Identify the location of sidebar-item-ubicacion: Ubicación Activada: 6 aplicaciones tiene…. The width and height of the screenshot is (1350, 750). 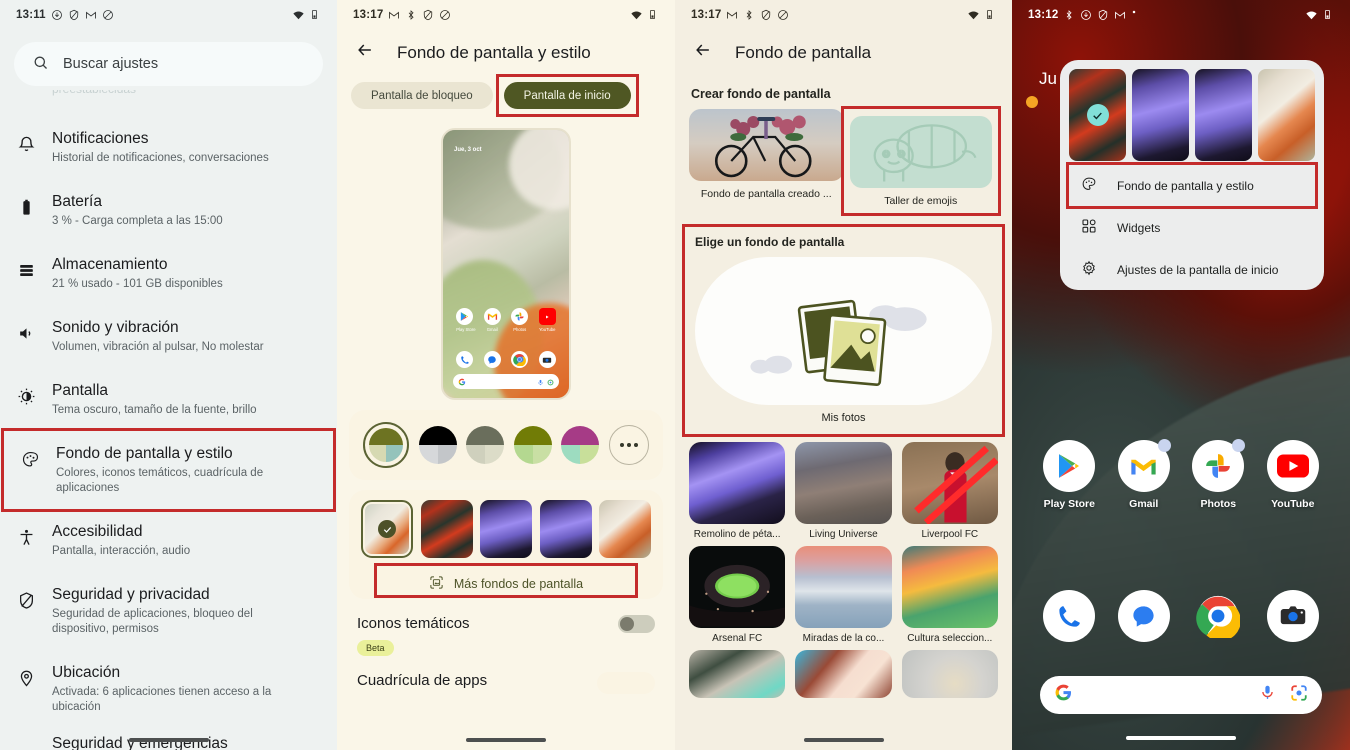
(168, 689).